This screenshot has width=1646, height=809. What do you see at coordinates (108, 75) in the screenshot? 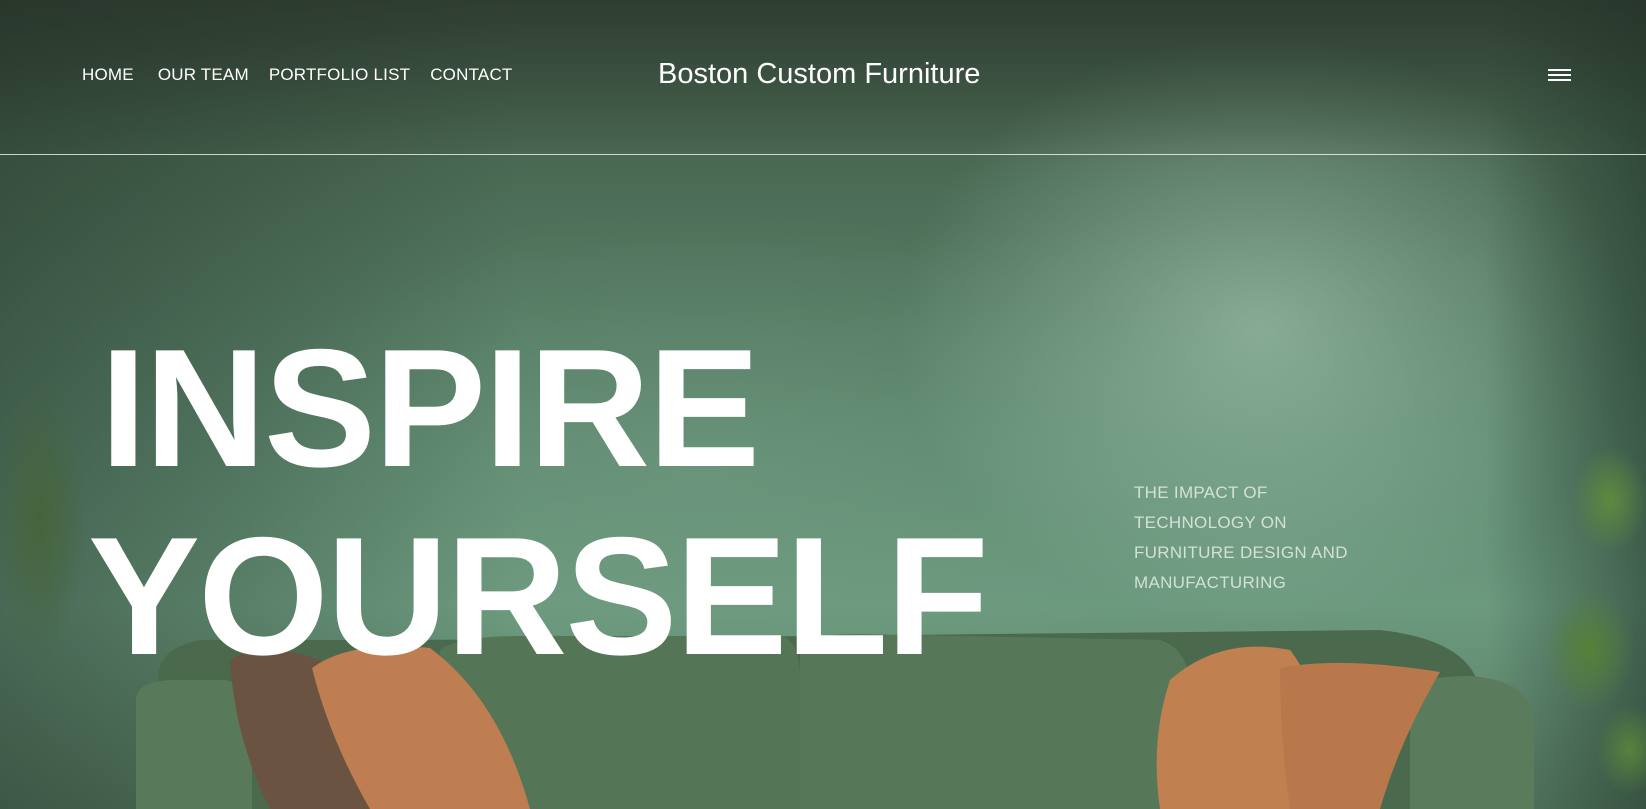
I see `nav-link-home: HOME` at bounding box center [108, 75].